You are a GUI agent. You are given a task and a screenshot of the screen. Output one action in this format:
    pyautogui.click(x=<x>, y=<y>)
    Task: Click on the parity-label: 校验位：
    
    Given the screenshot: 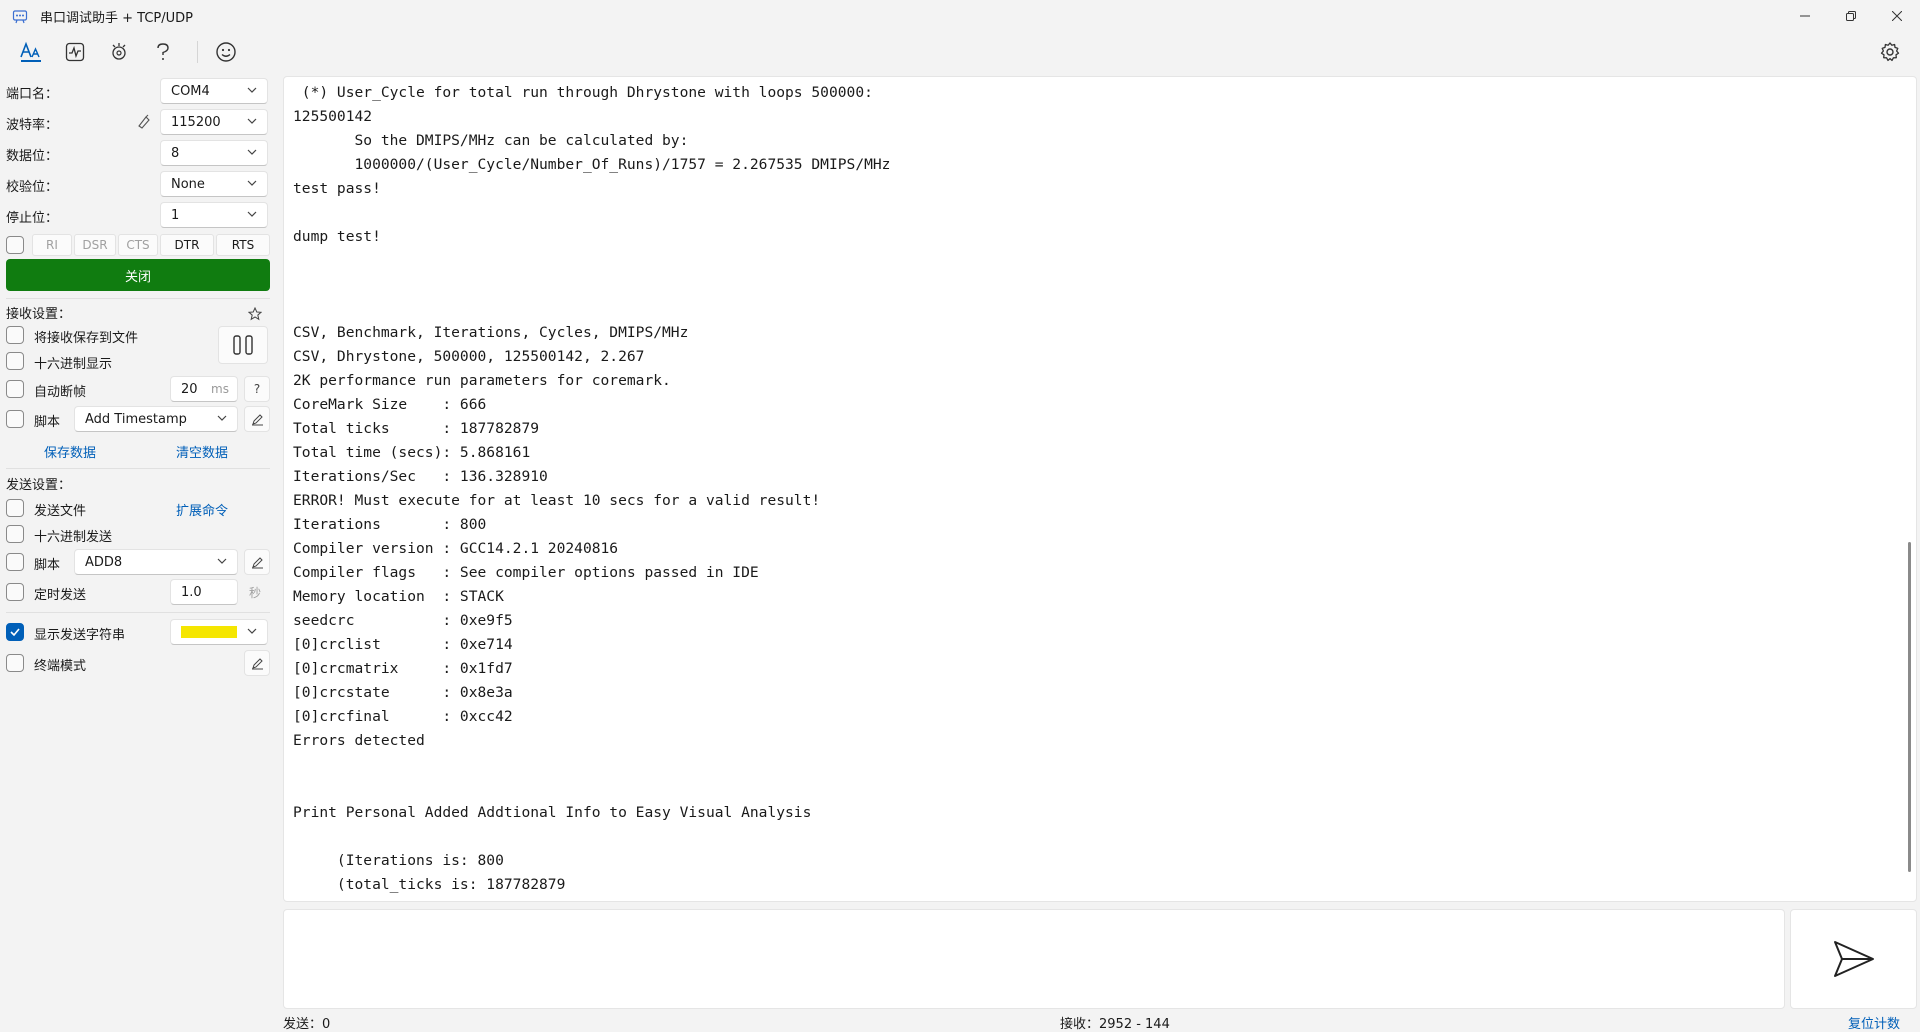 What is the action you would take?
    pyautogui.click(x=32, y=187)
    